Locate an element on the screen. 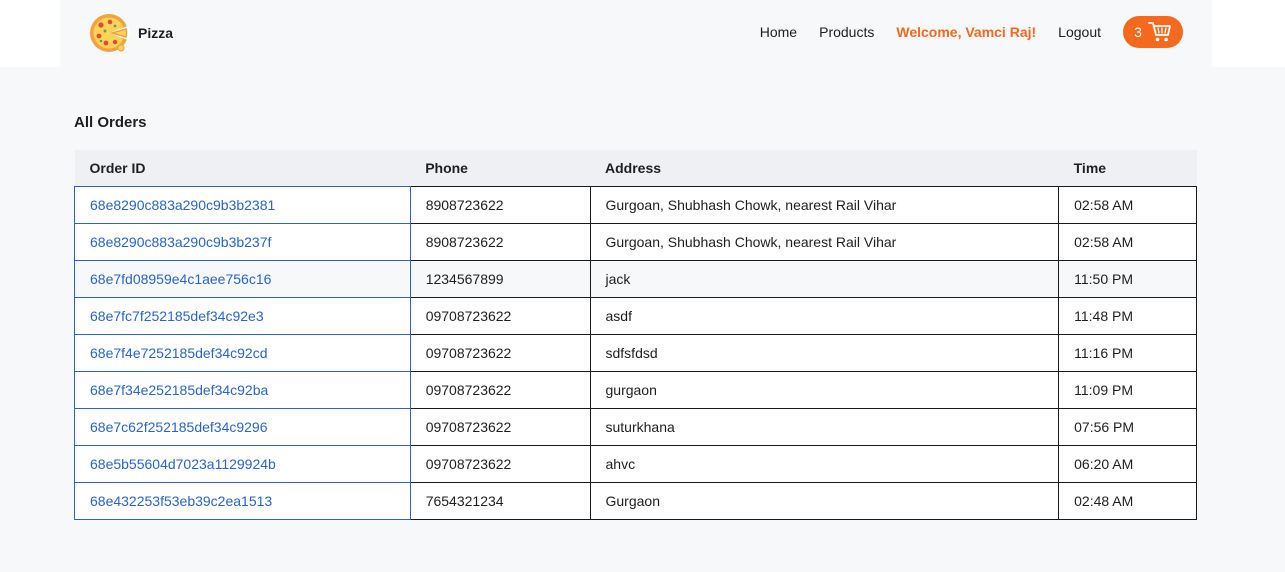 The width and height of the screenshot is (1285, 572). order-id-link: 68e5b55604d7023a1129924b is located at coordinates (183, 464).